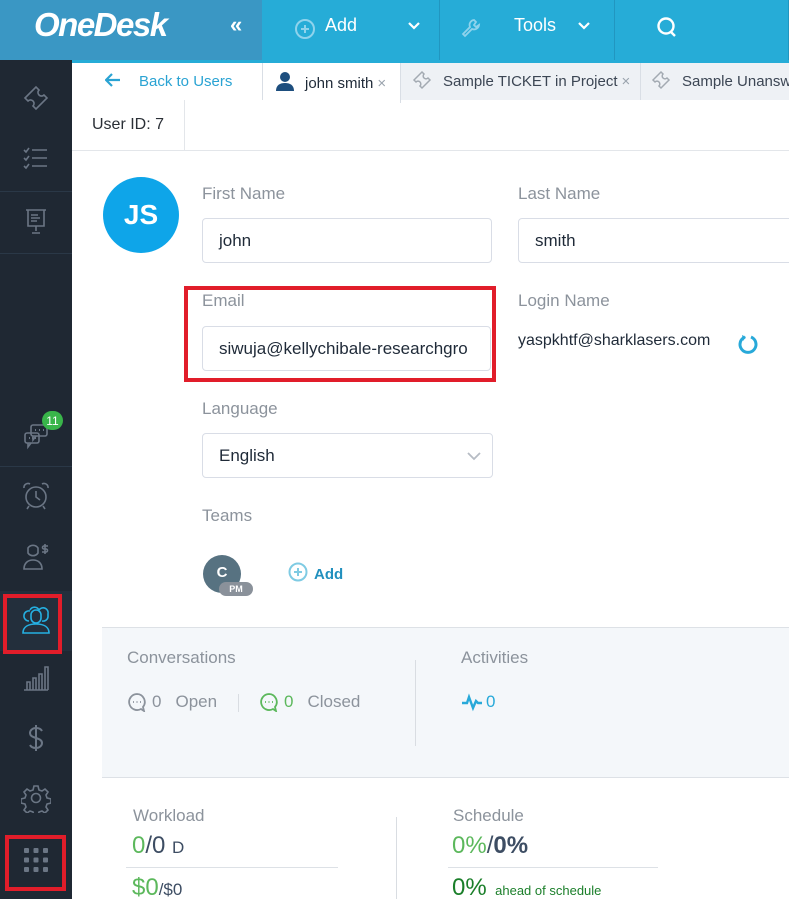 Image resolution: width=789 pixels, height=902 pixels. What do you see at coordinates (36, 435) in the screenshot?
I see `sidebar-item-messages: 11` at bounding box center [36, 435].